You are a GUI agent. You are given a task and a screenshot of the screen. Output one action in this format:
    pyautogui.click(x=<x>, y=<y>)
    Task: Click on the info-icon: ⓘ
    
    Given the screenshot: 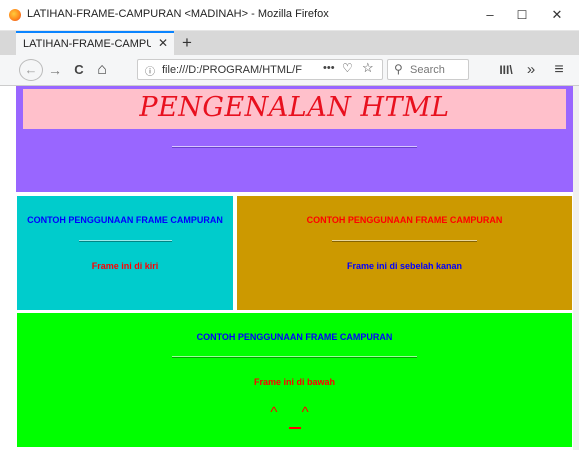 What is the action you would take?
    pyautogui.click(x=150, y=70)
    